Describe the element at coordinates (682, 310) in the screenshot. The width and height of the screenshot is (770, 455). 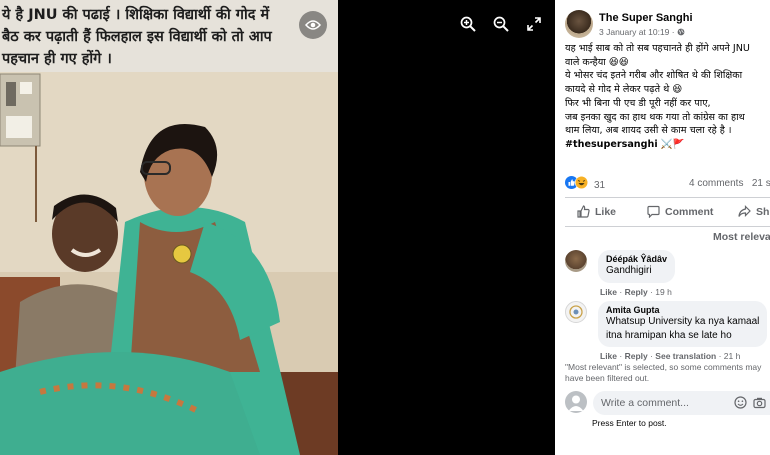
I see `commenter-name: Amita Gupta` at that location.